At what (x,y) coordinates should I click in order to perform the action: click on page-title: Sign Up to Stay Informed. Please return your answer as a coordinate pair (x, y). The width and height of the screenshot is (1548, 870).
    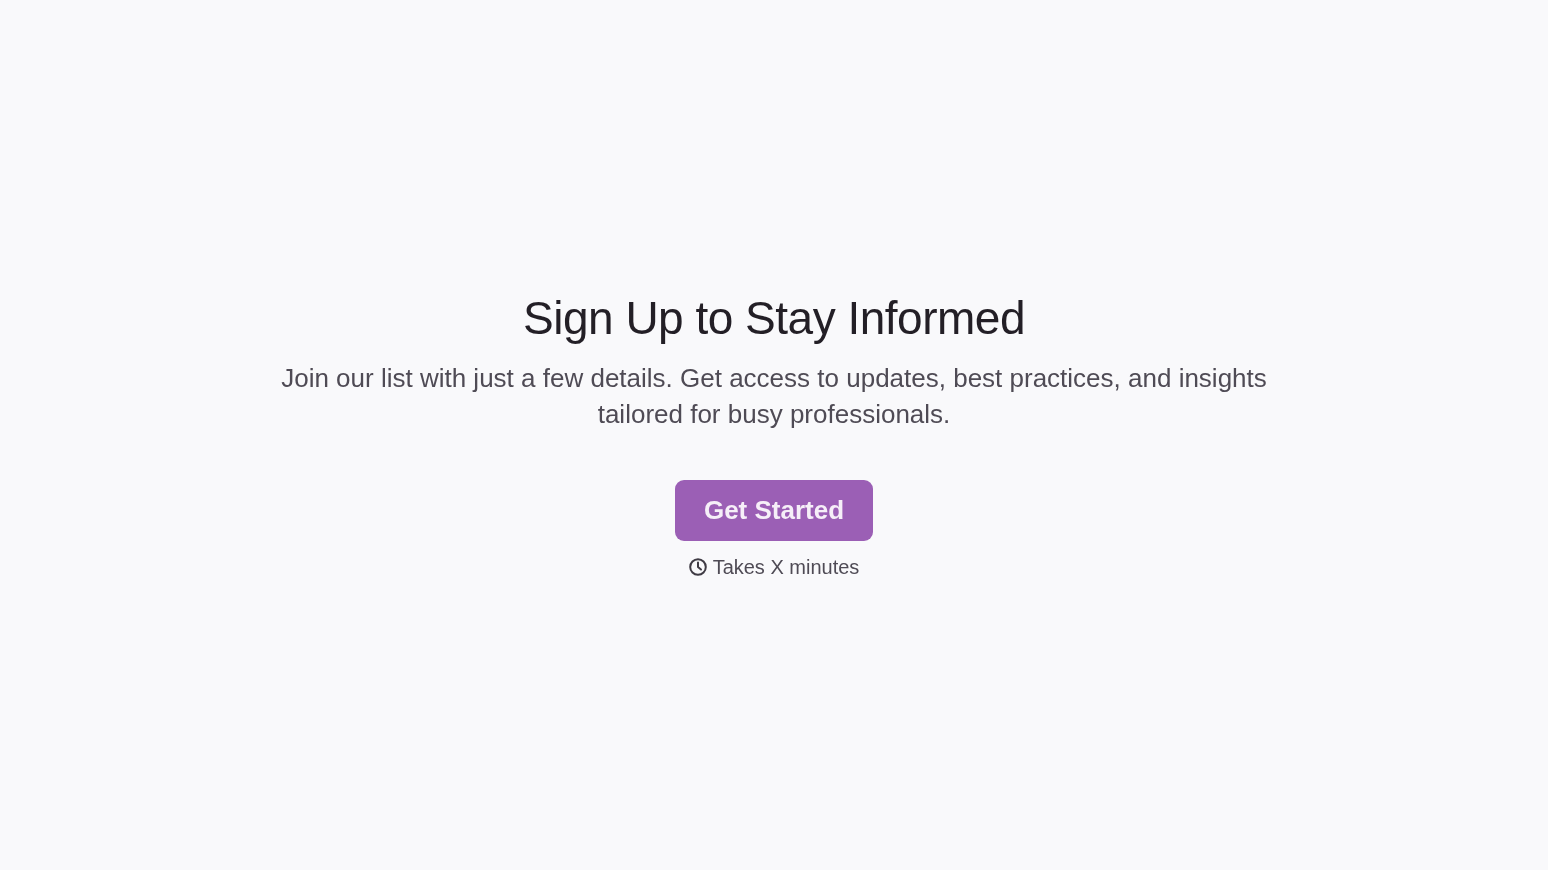
    Looking at the image, I should click on (774, 318).